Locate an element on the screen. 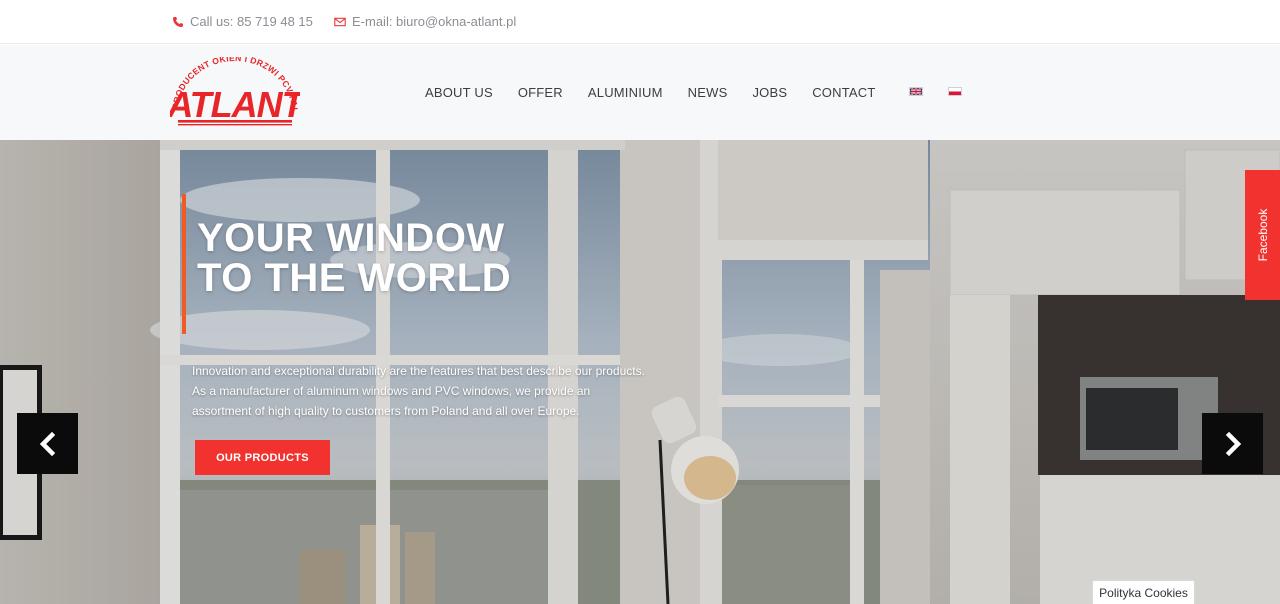 This screenshot has width=1280, height=604. slider-next-button is located at coordinates (1232, 443).